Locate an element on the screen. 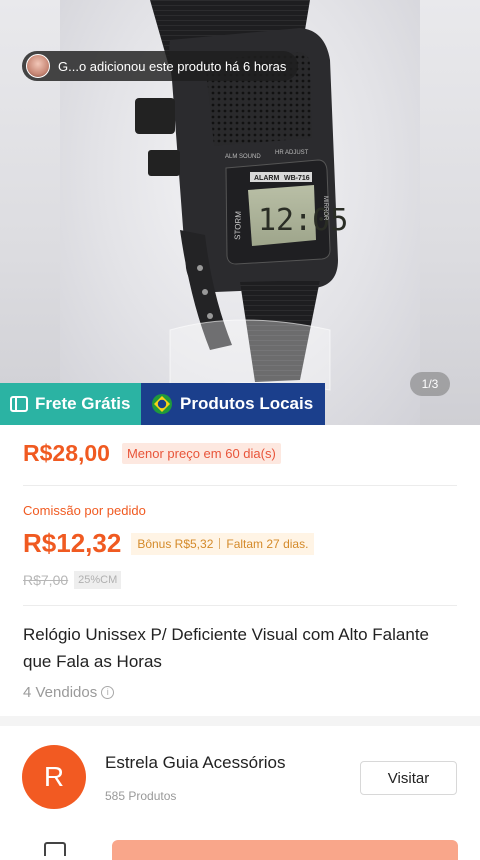 This screenshot has height=860, width=480. section-separator is located at coordinates (240, 721).